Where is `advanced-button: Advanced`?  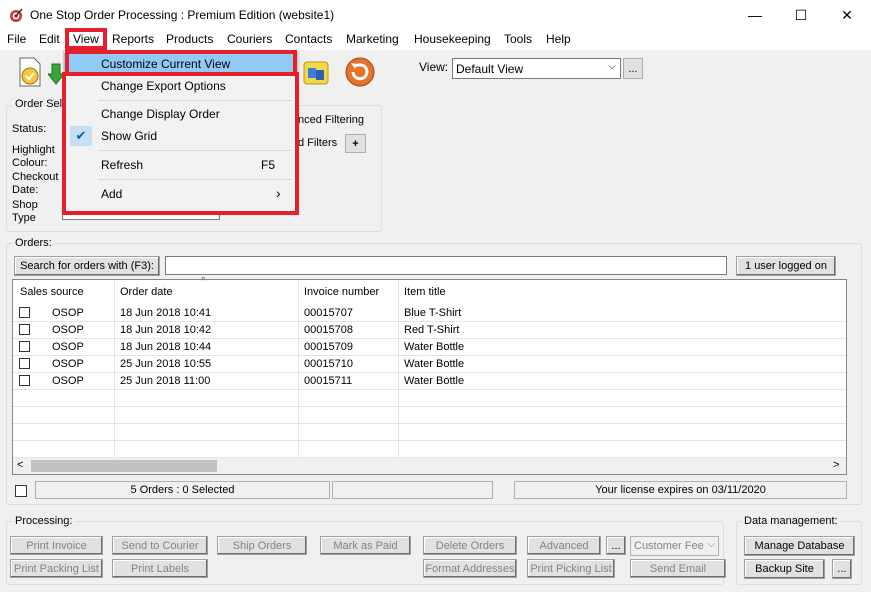
advanced-button: Advanced is located at coordinates (564, 545).